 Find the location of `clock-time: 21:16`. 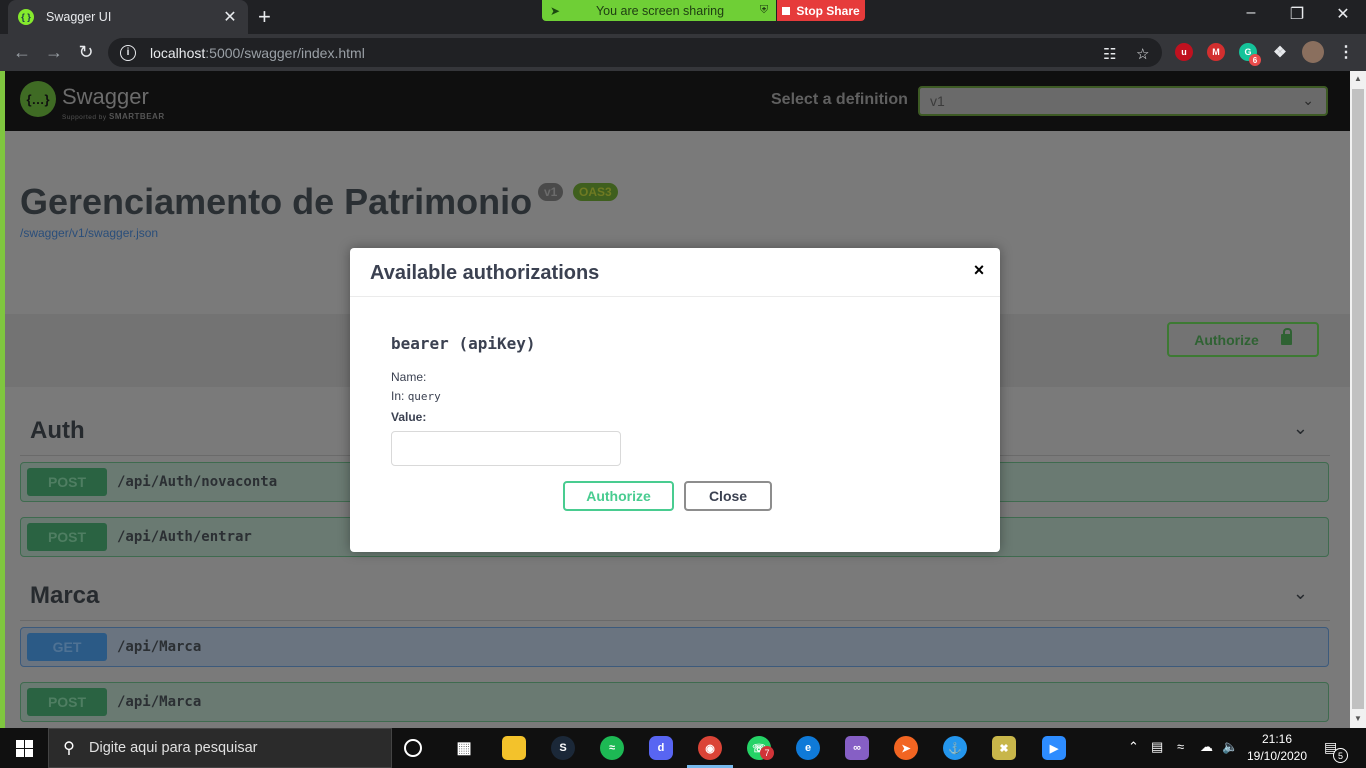

clock-time: 21:16 is located at coordinates (1277, 739).